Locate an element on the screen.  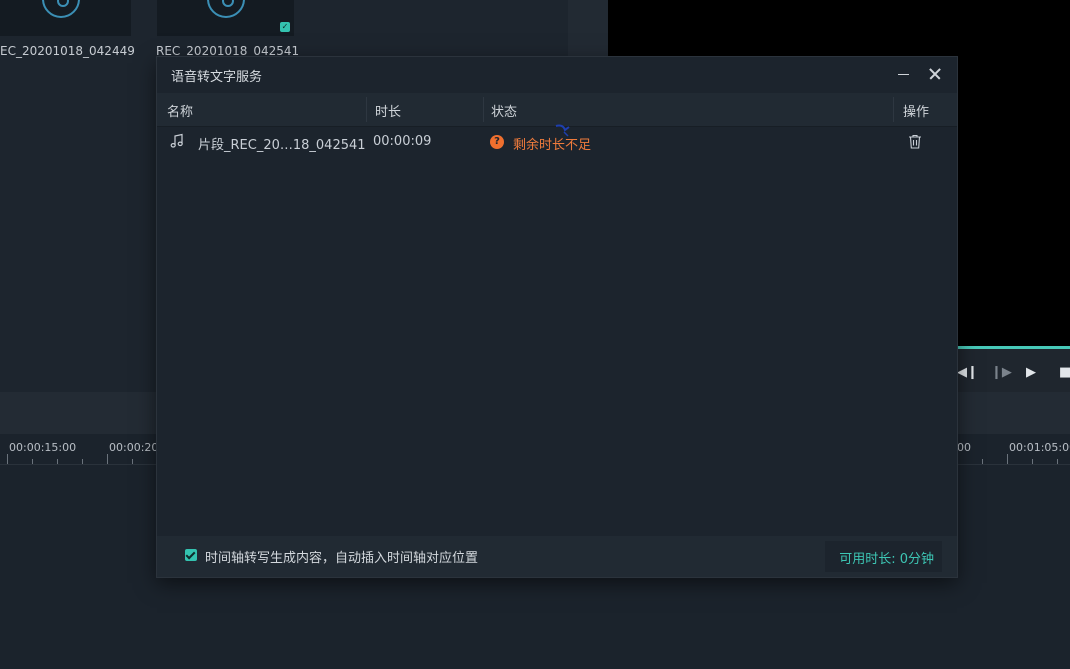
media-thumbnail is located at coordinates (65, 18).